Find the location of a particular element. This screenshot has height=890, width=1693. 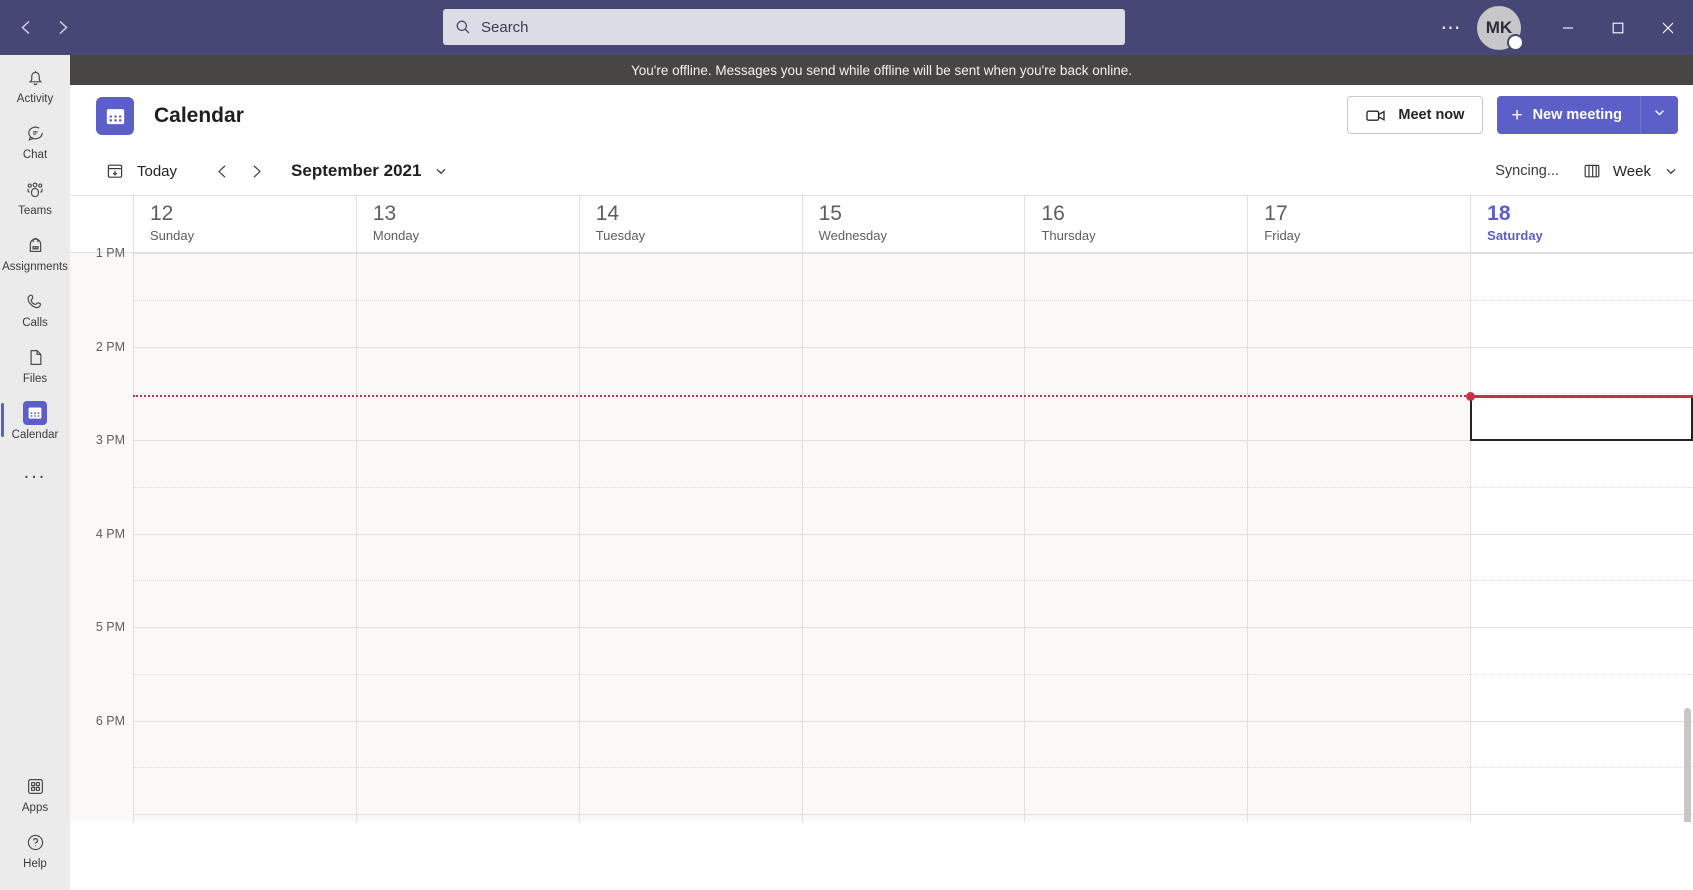

week-view-icon is located at coordinates (1592, 171).